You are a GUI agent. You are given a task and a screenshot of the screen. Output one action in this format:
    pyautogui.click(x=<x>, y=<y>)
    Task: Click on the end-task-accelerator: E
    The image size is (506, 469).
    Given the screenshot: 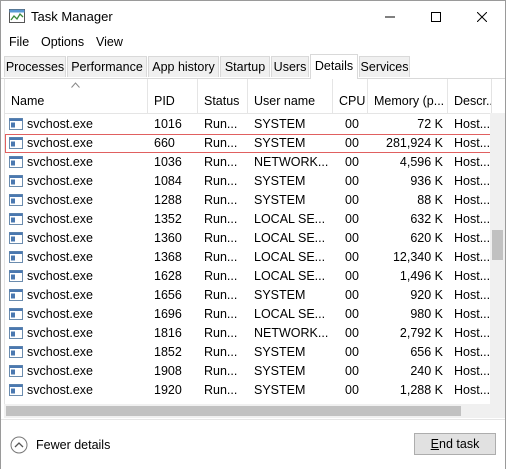 What is the action you would take?
    pyautogui.click(x=435, y=444)
    